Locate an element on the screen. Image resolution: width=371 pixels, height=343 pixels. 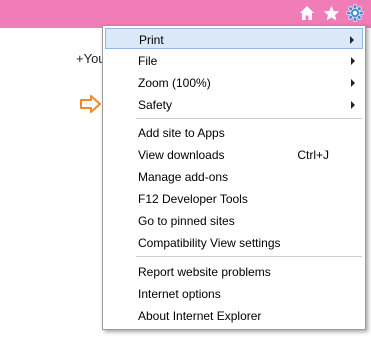
menu-item-print: Print is located at coordinates (234, 38).